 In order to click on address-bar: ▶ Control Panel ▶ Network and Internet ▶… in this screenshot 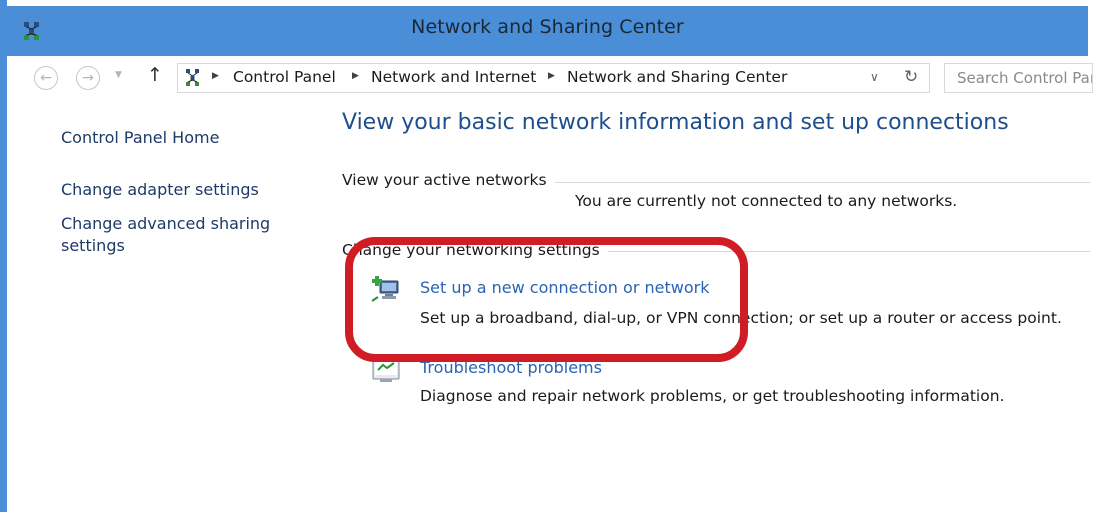, I will do `click(553, 78)`.